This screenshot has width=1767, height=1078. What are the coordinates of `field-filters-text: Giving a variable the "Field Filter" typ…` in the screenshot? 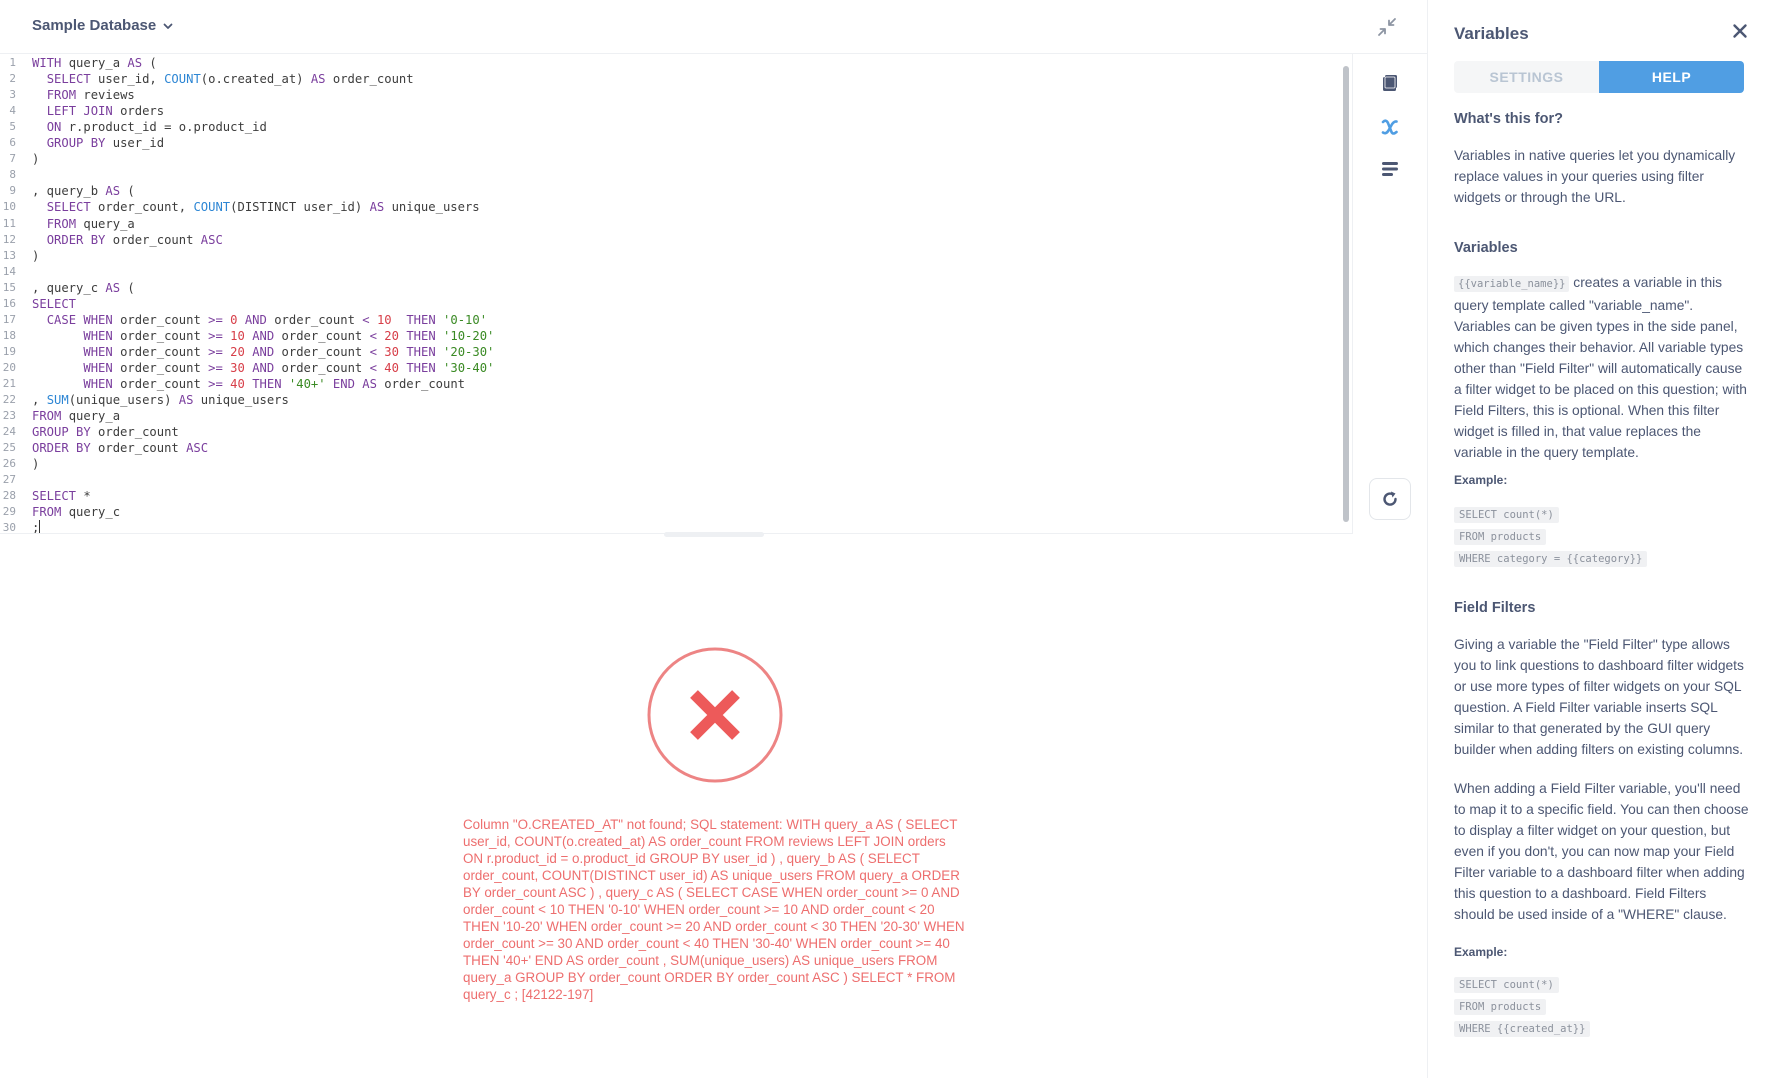 It's located at (1599, 697).